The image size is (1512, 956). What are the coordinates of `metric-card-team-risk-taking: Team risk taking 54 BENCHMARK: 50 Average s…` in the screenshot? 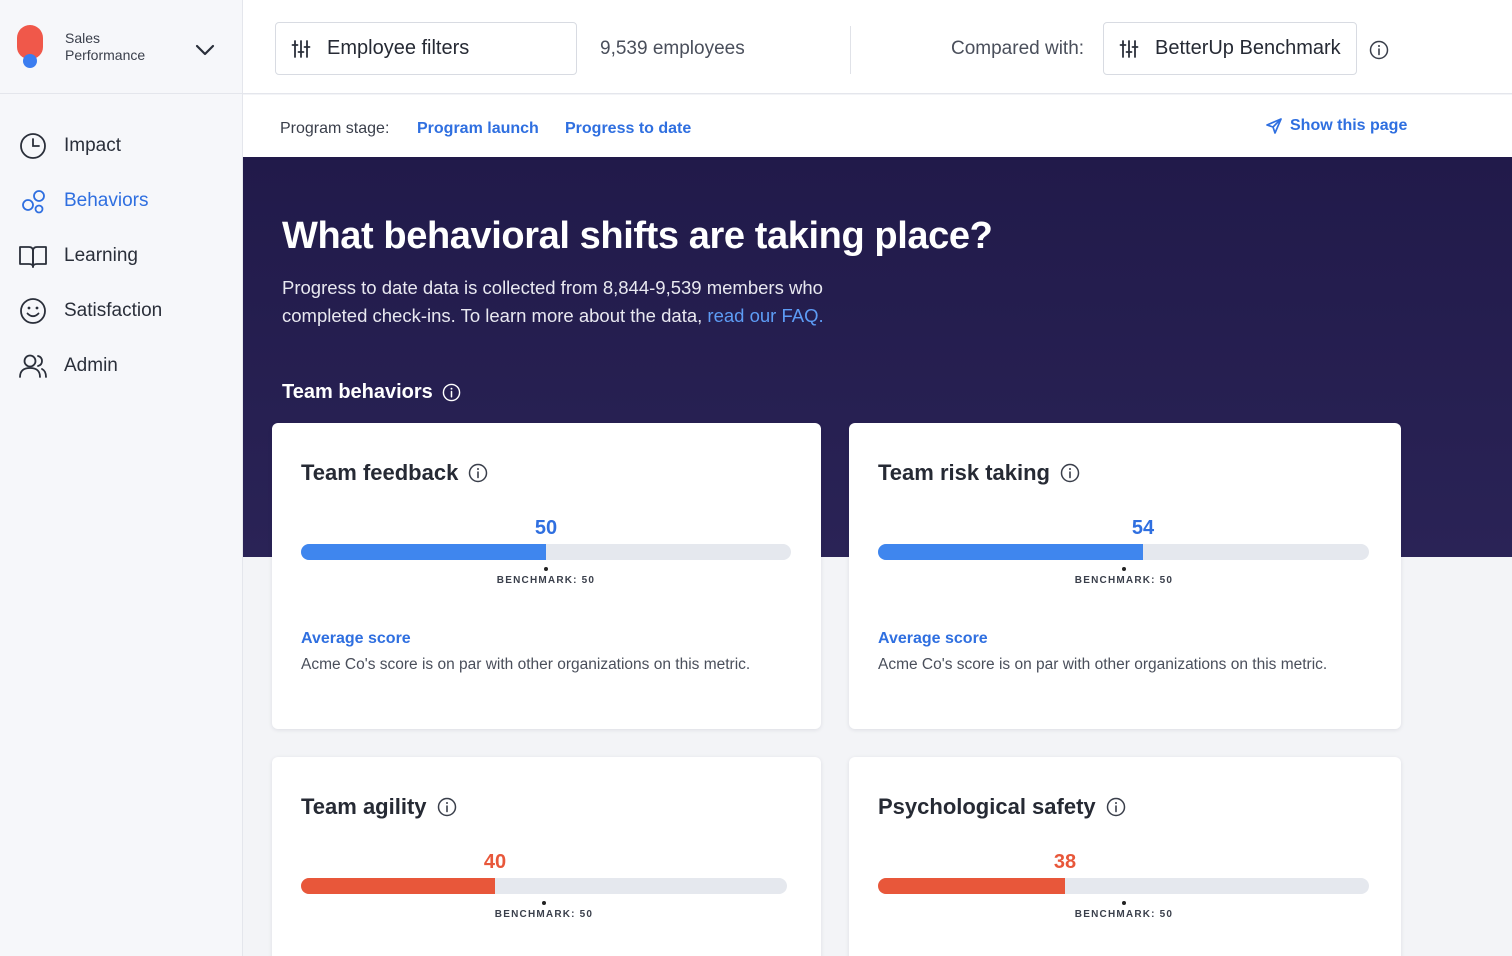 It's located at (1125, 576).